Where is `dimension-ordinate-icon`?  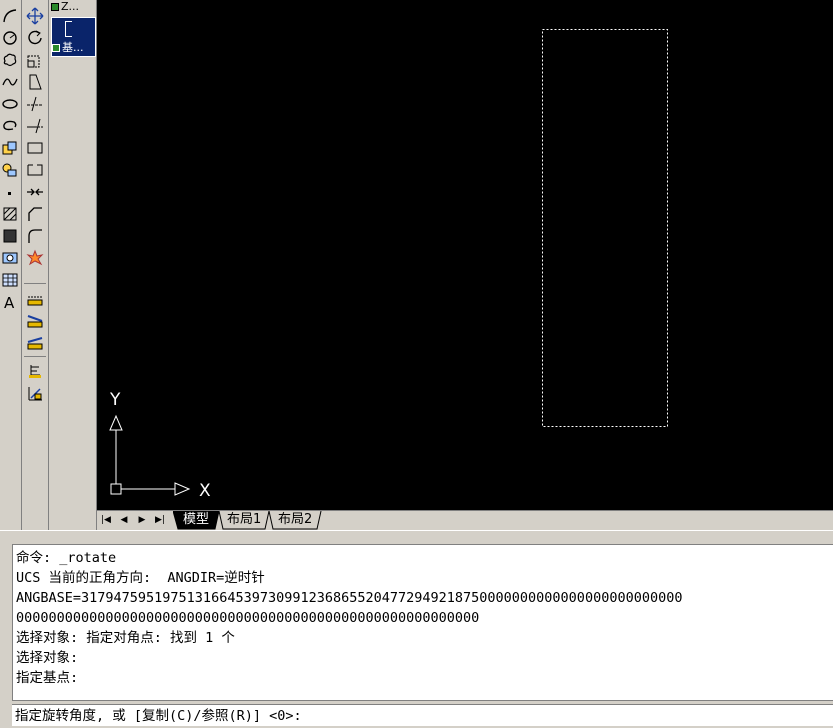 dimension-ordinate-icon is located at coordinates (35, 371).